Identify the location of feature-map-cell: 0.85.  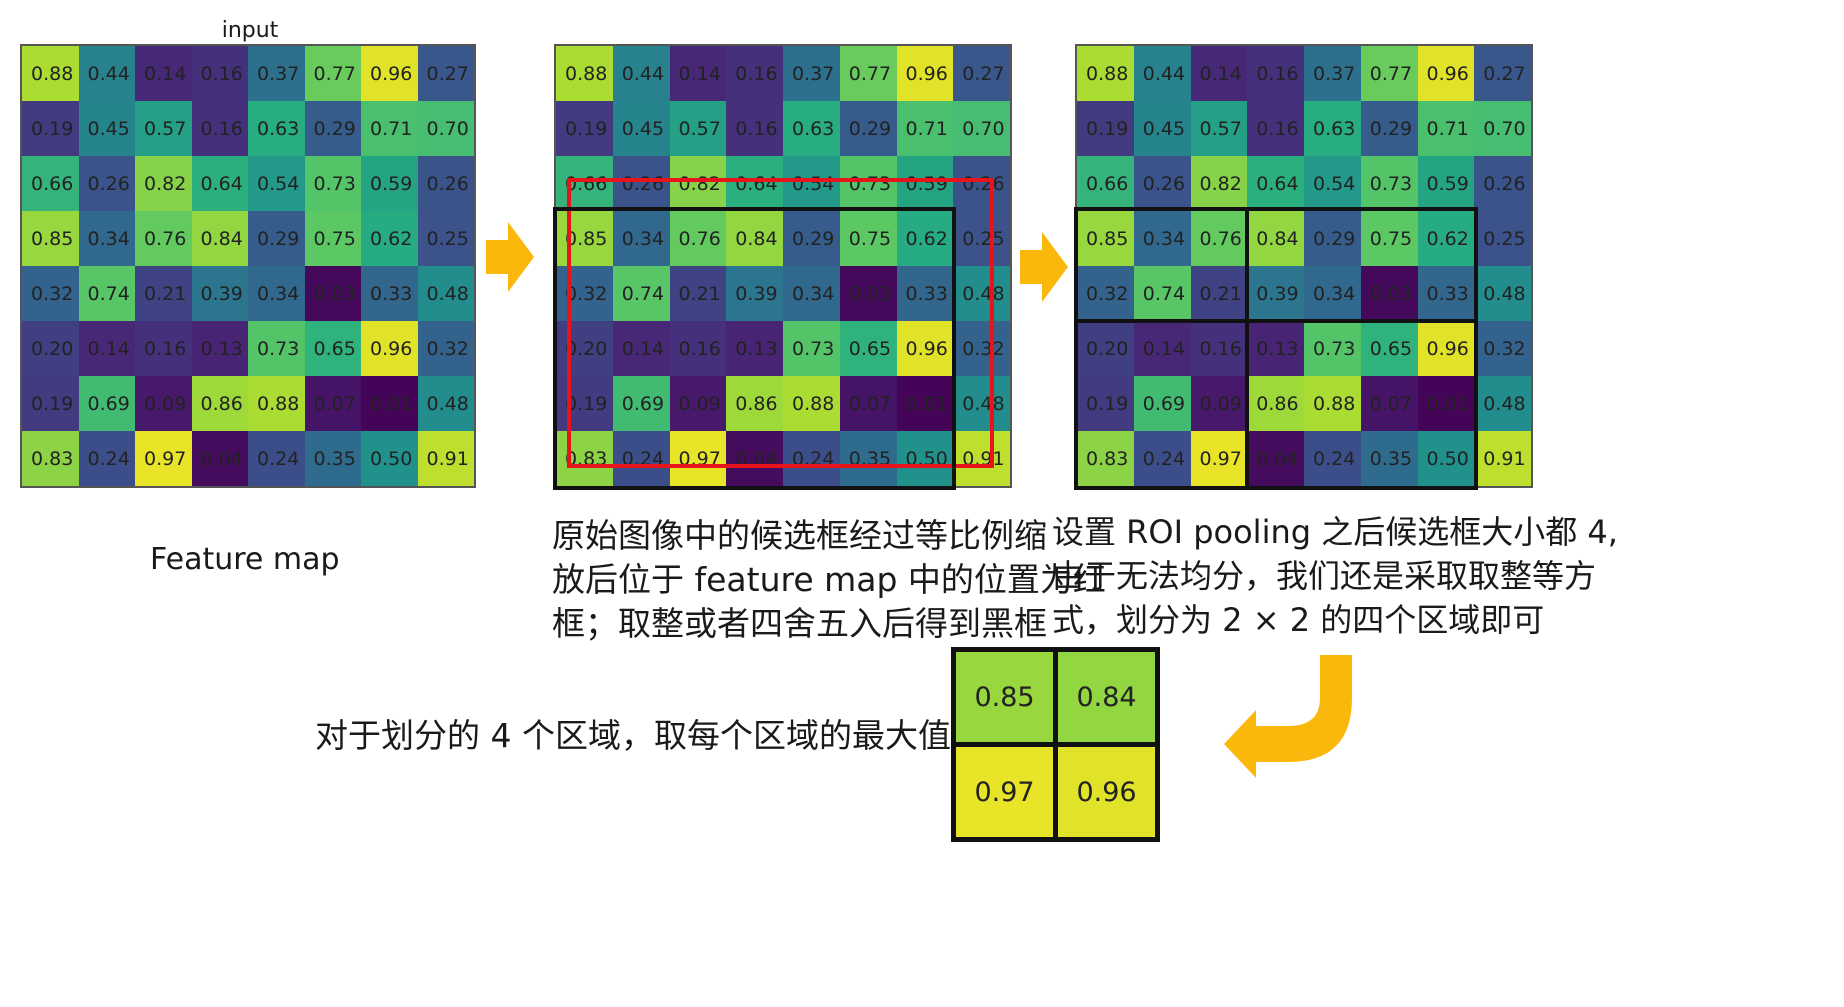
(584, 238).